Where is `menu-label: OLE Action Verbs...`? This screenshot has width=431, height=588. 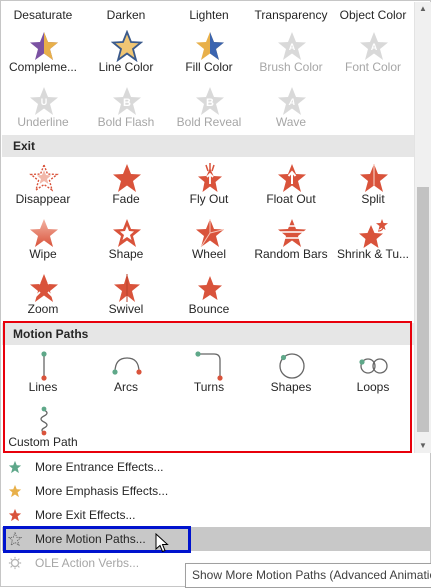 menu-label: OLE Action Verbs... is located at coordinates (87, 563).